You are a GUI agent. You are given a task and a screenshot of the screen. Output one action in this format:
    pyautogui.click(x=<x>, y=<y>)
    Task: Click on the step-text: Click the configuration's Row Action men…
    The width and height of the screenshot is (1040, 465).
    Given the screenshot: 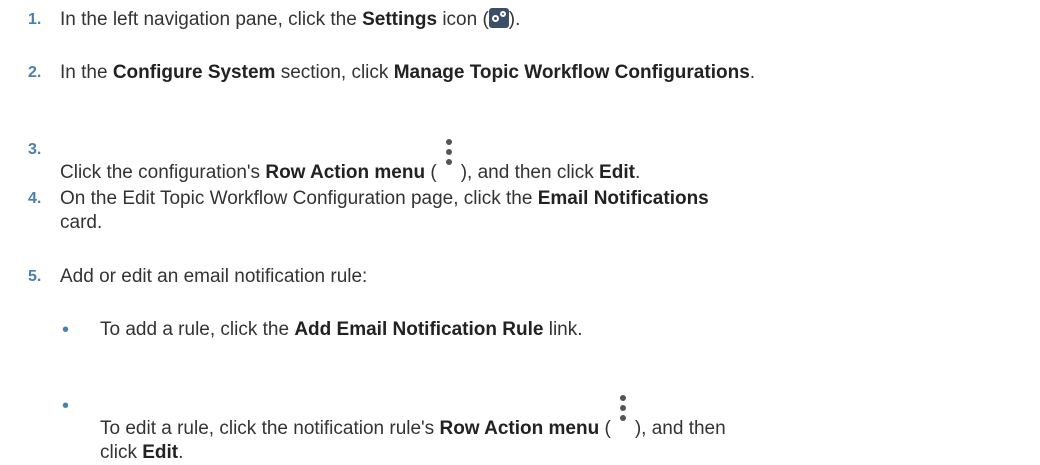 What is the action you would take?
    pyautogui.click(x=545, y=161)
    